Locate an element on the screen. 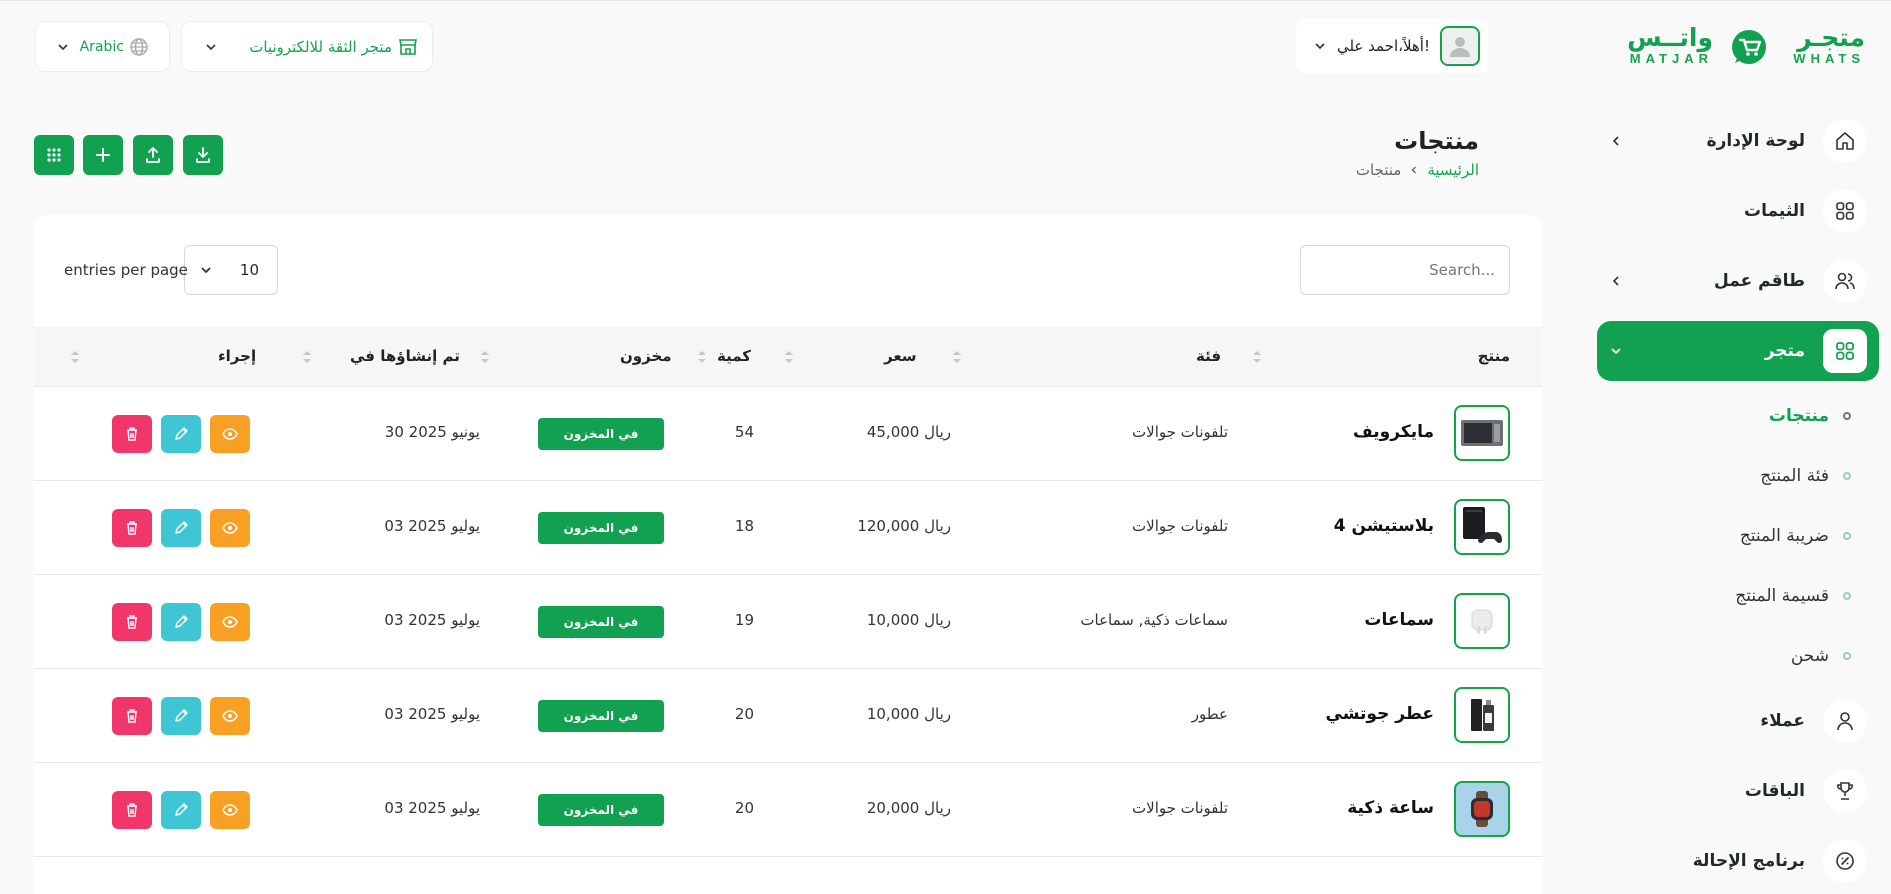 The height and width of the screenshot is (894, 1891). sidebar-item-label: عملاء is located at coordinates (1782, 721).